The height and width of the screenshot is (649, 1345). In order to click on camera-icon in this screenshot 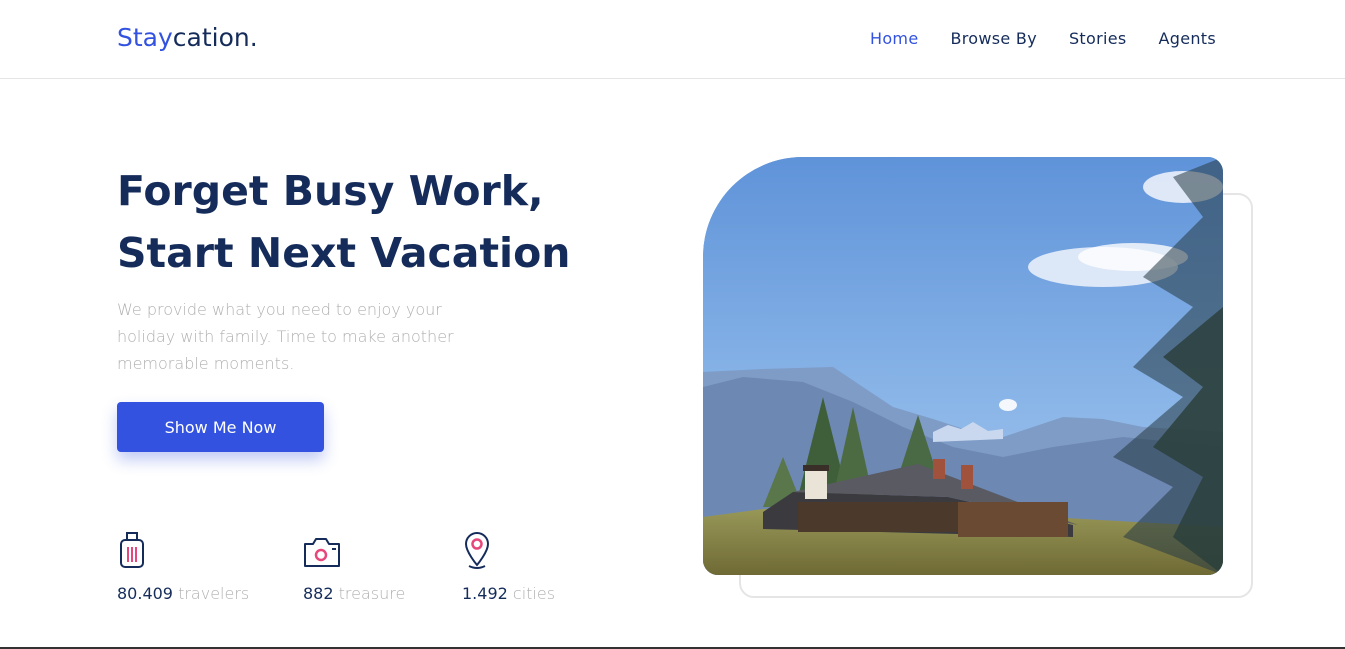, I will do `click(322, 552)`.